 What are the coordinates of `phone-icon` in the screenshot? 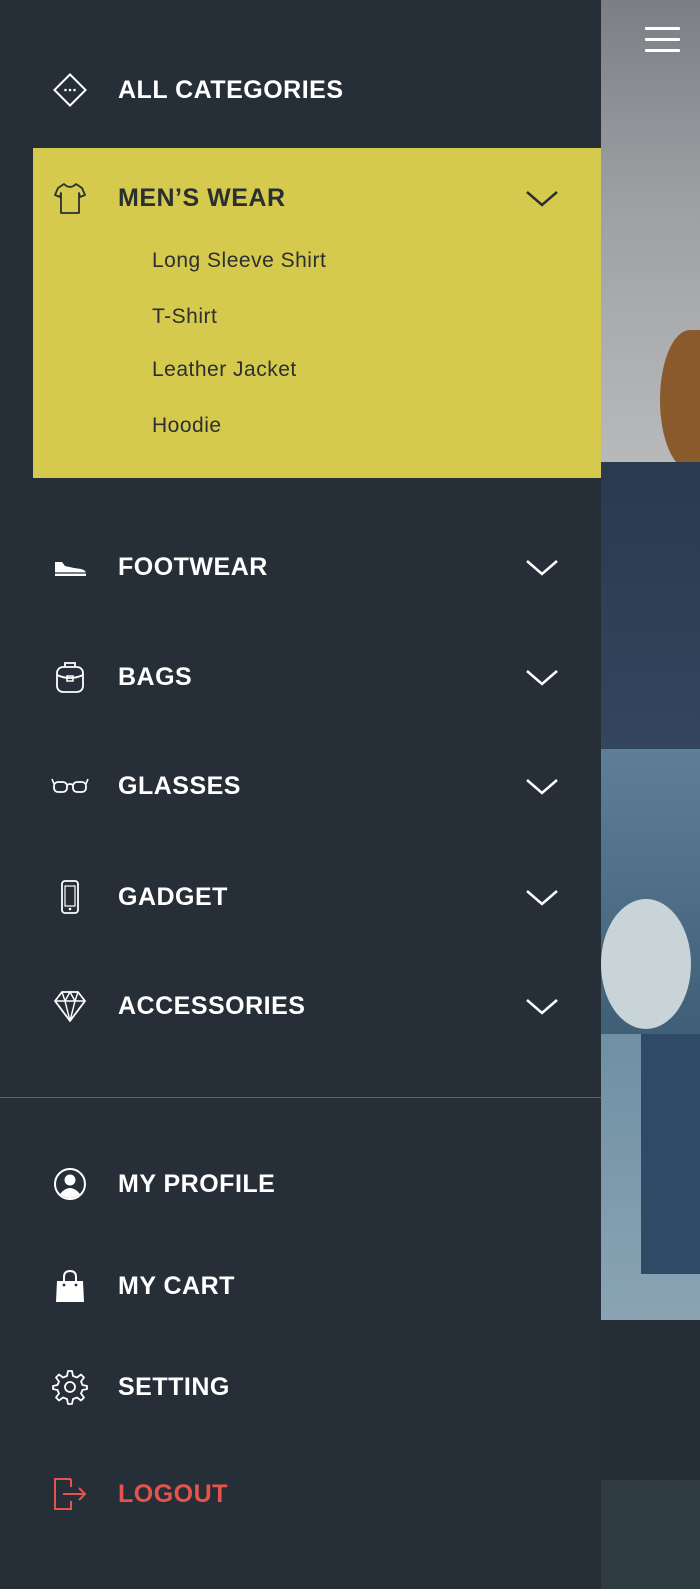 It's located at (70, 897).